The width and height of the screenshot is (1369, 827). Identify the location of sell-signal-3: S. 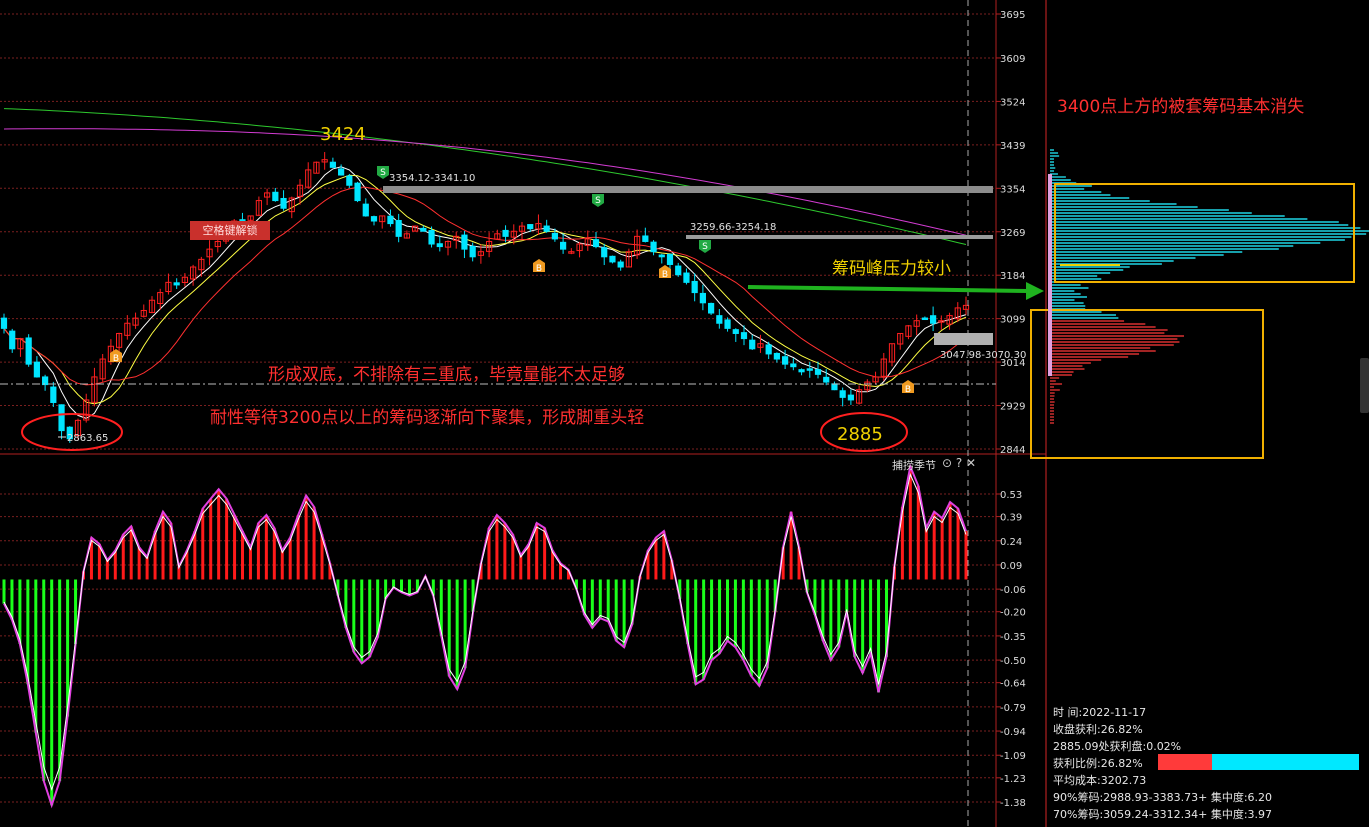
(705, 246).